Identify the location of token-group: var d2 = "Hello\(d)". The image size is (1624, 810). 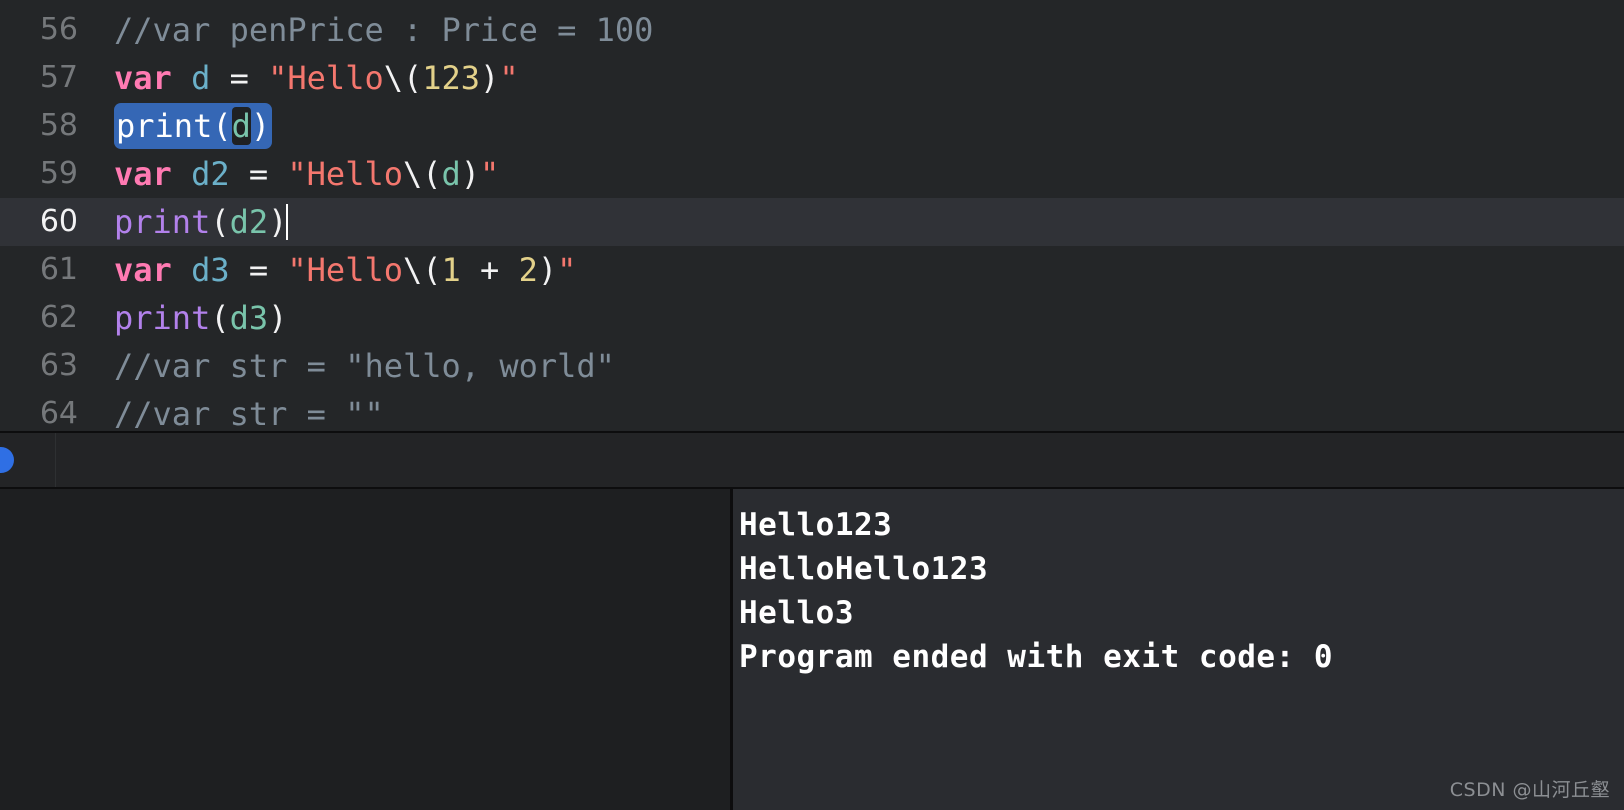
(306, 174).